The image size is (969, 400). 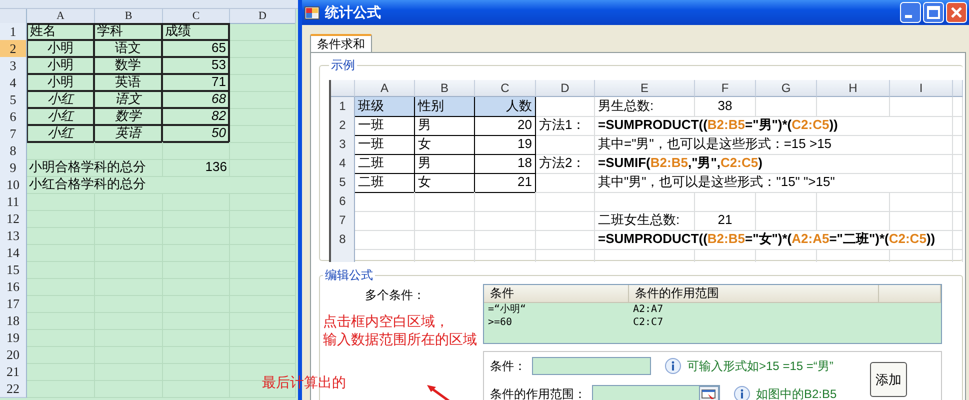 What do you see at coordinates (61, 32) in the screenshot?
I see `table-cell: 姓名` at bounding box center [61, 32].